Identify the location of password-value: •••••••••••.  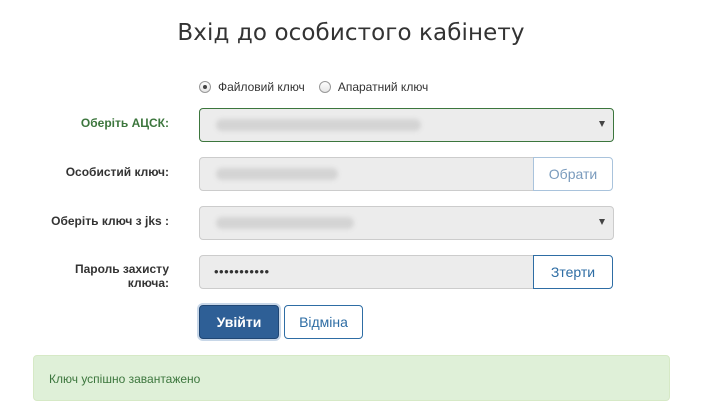
(242, 271).